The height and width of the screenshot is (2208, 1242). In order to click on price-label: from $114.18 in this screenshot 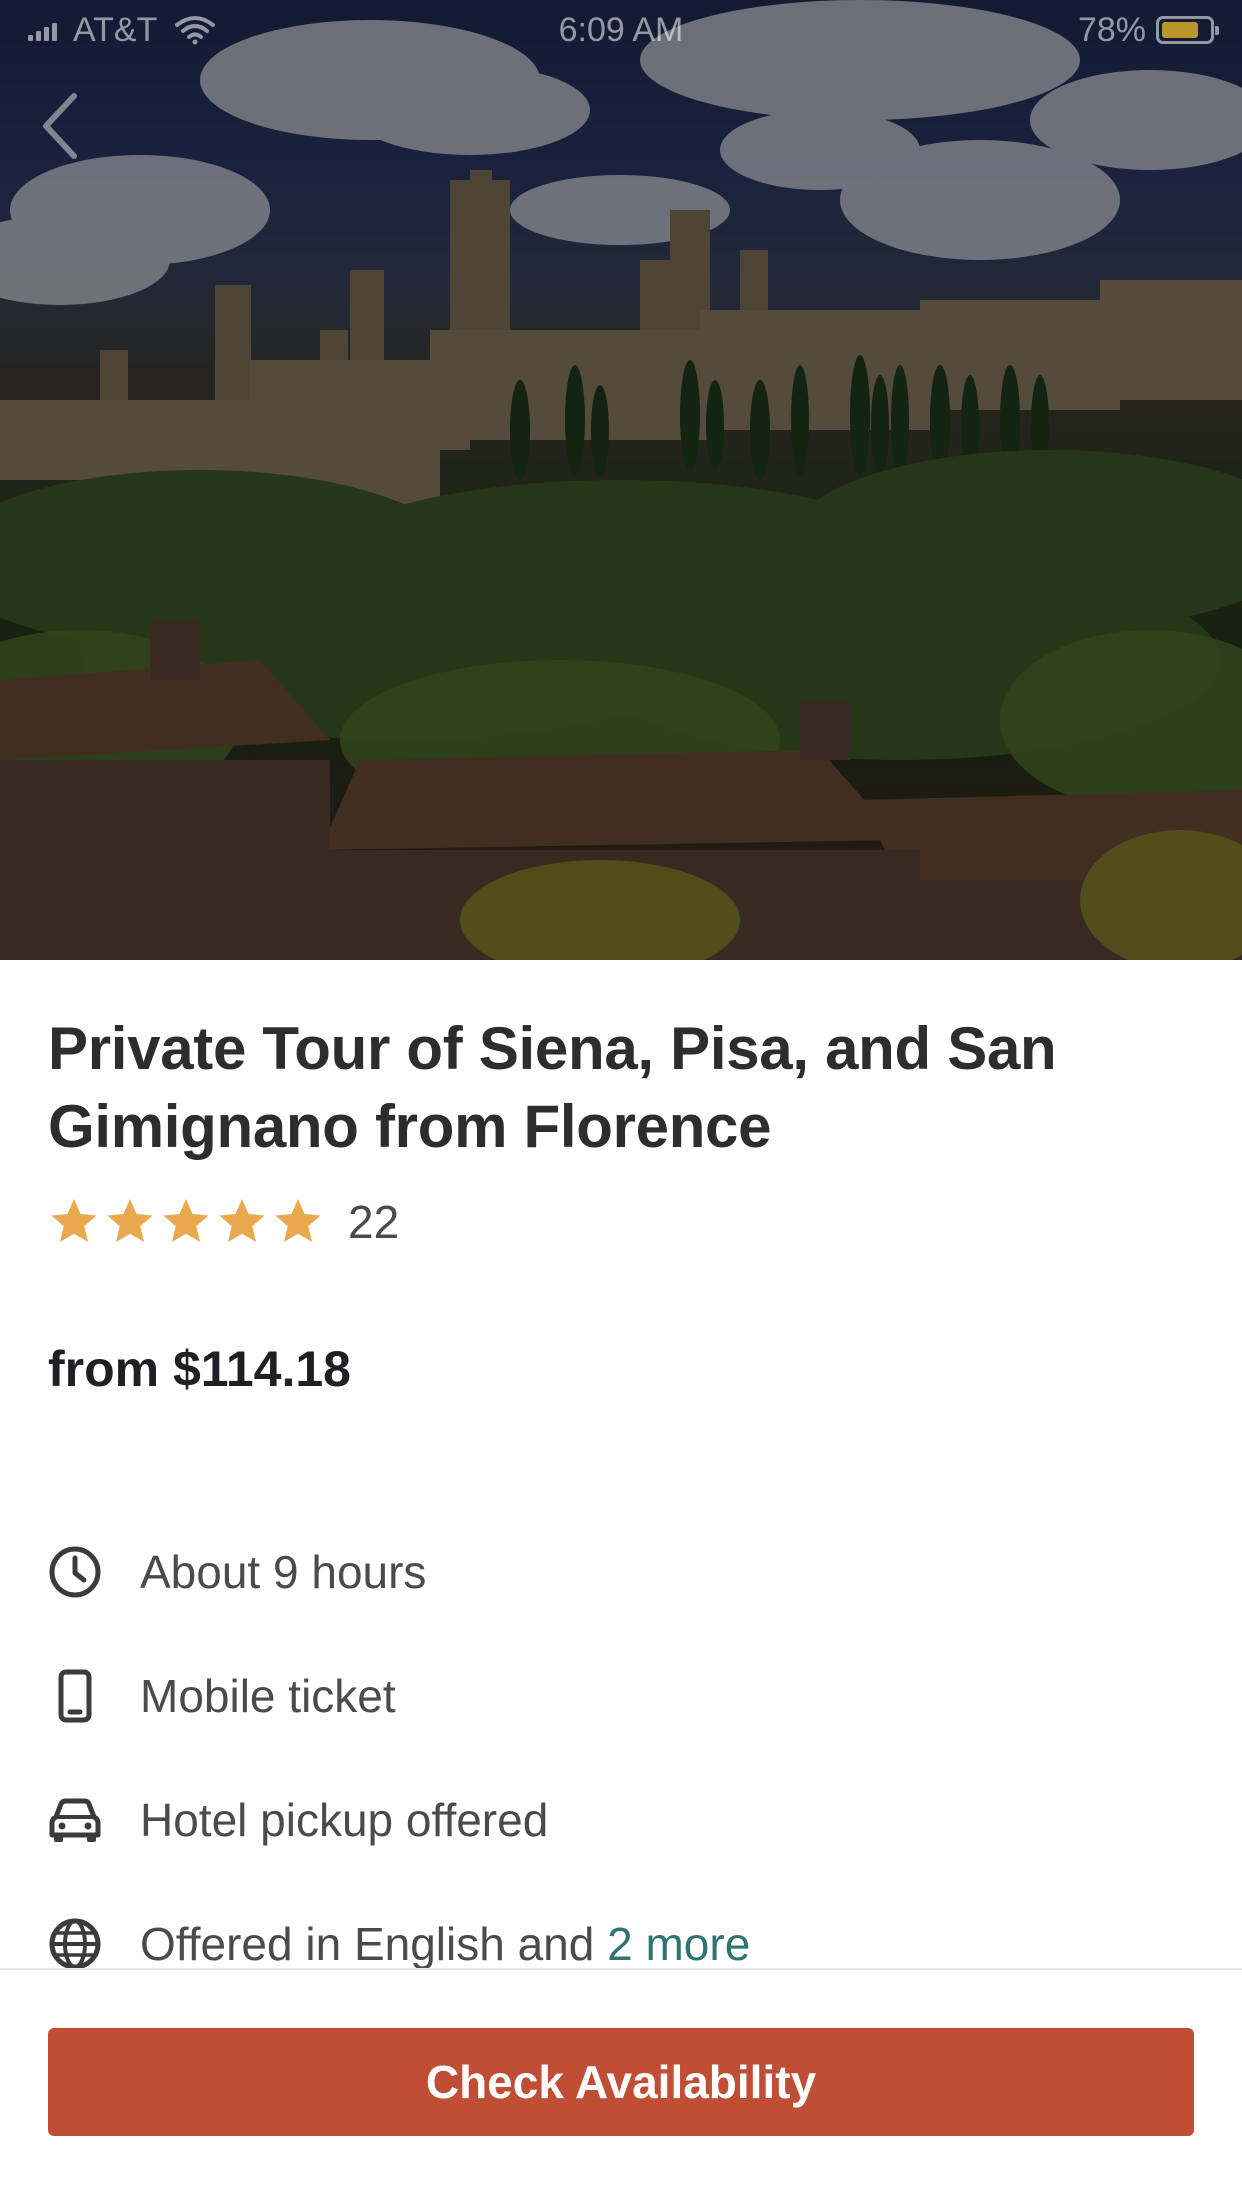, I will do `click(199, 1369)`.